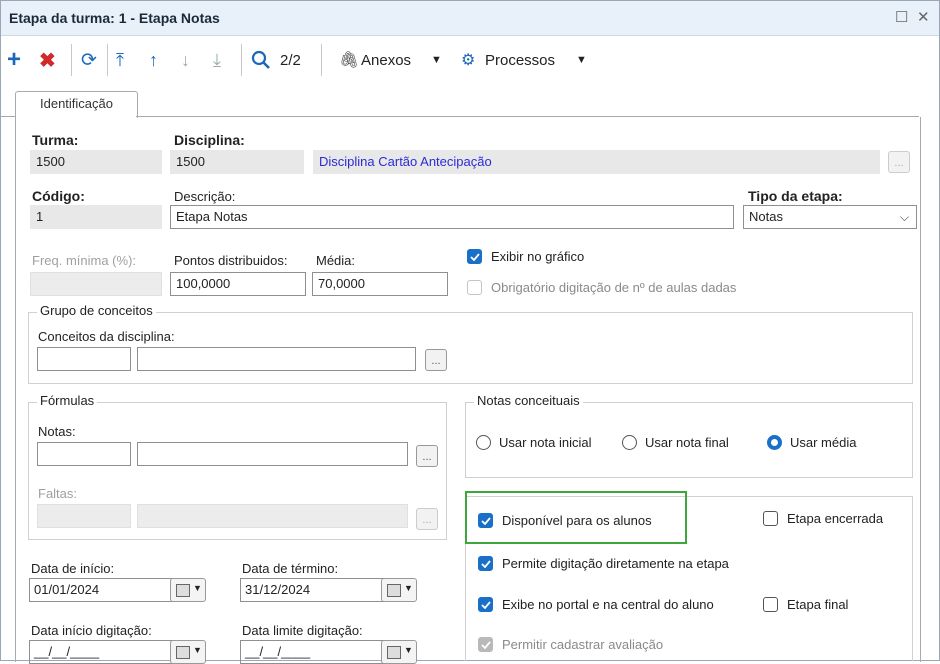  Describe the element at coordinates (205, 196) in the screenshot. I see `descricao-label: Descrição:` at that location.